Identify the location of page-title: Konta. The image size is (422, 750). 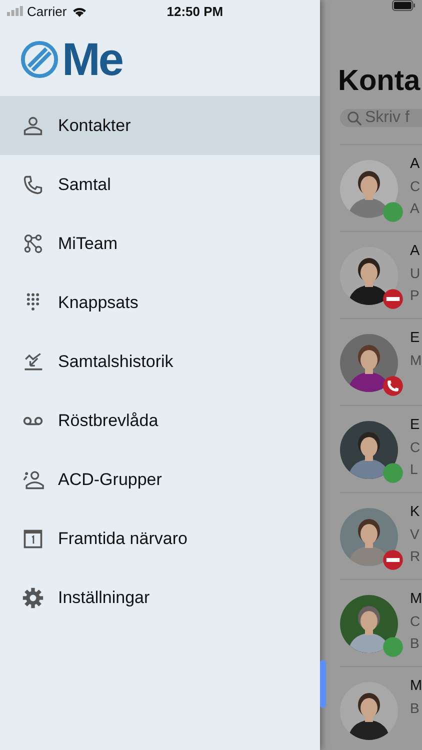
(380, 81).